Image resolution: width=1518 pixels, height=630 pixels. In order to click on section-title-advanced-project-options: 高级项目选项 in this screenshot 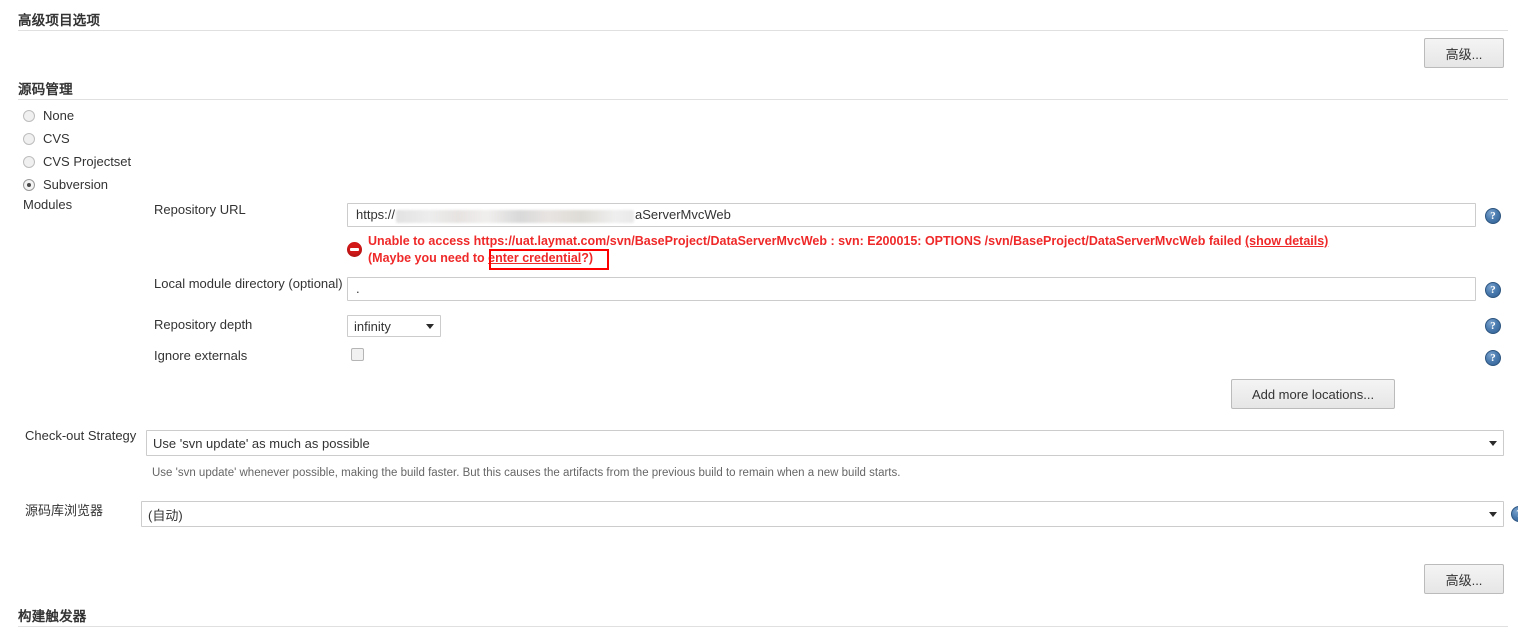, I will do `click(59, 20)`.